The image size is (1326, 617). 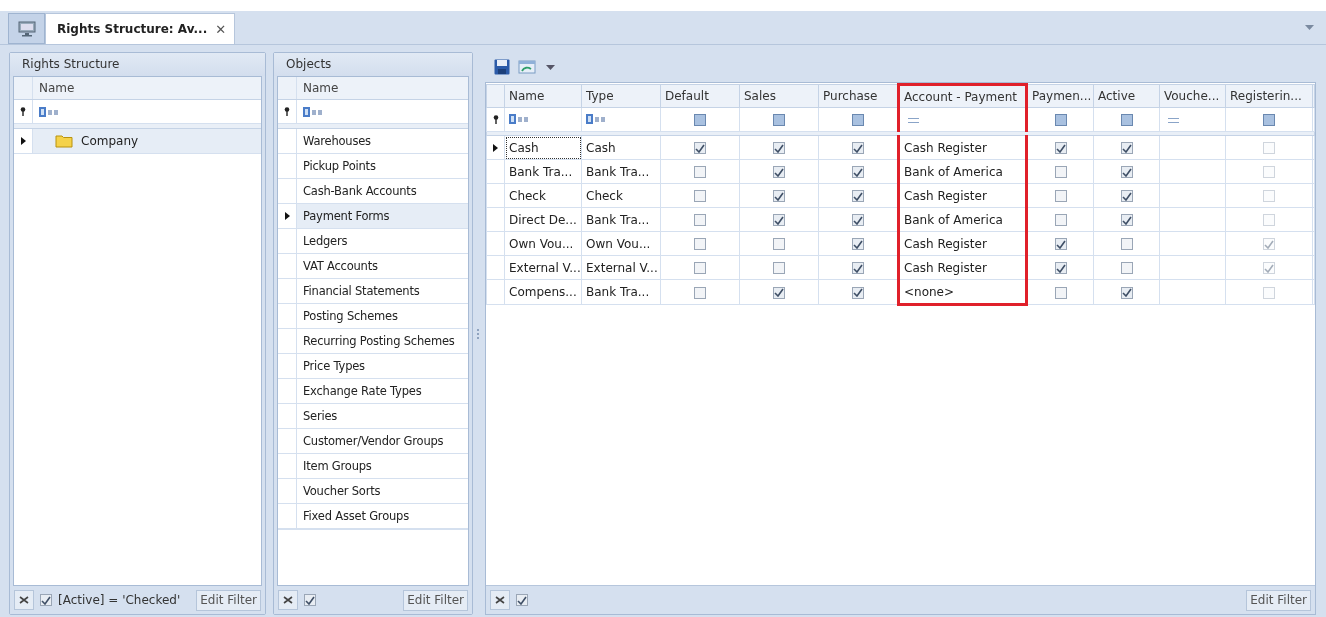 I want to click on column-header: Sales, so click(x=779, y=96).